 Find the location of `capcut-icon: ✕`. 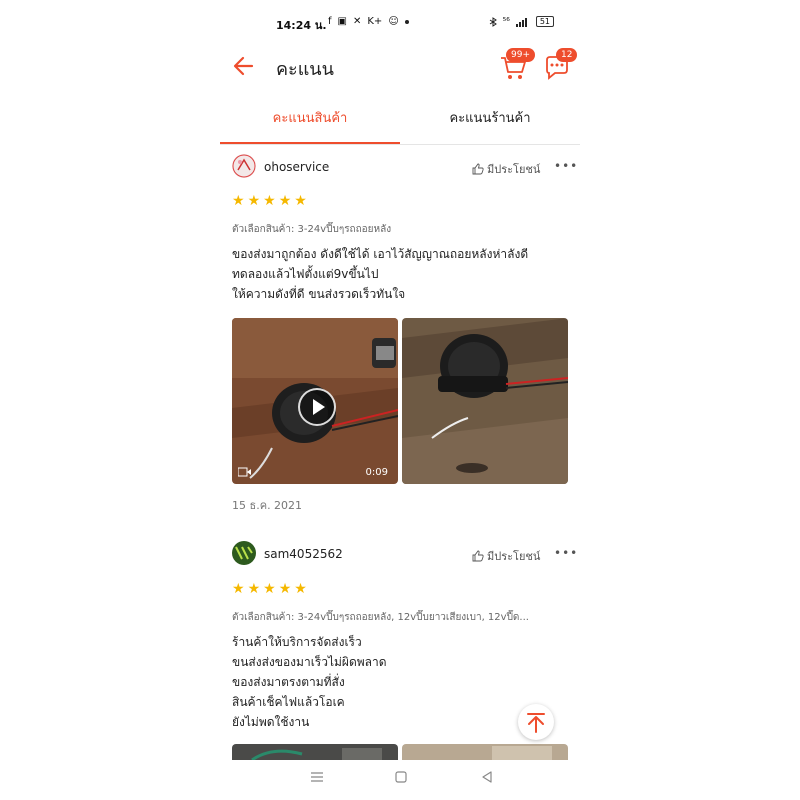

capcut-icon: ✕ is located at coordinates (357, 21).